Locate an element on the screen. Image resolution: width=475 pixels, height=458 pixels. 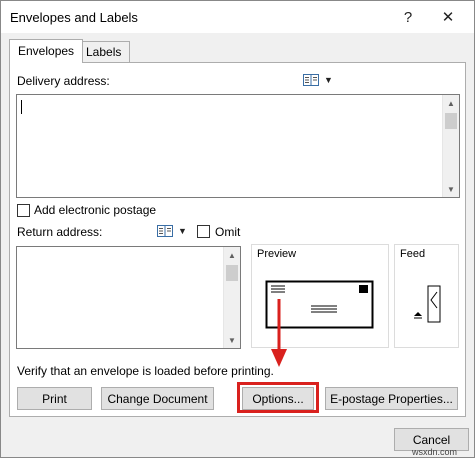
scroll-down-icon: ▼ is located at coordinates (451, 189).